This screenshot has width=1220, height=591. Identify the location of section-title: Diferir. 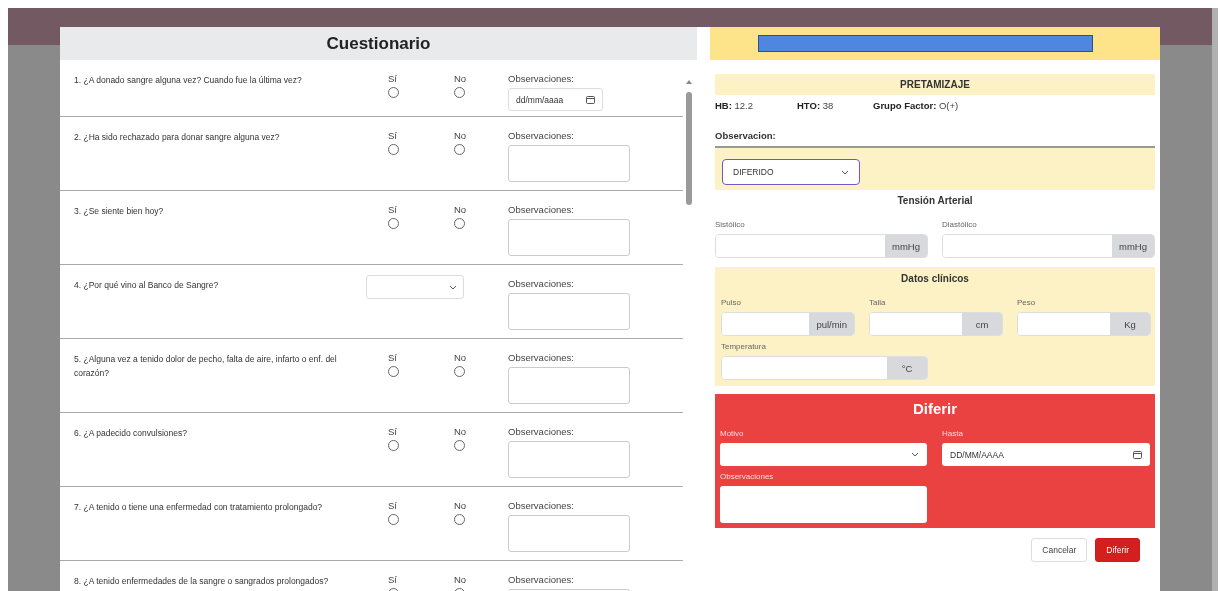
(935, 409).